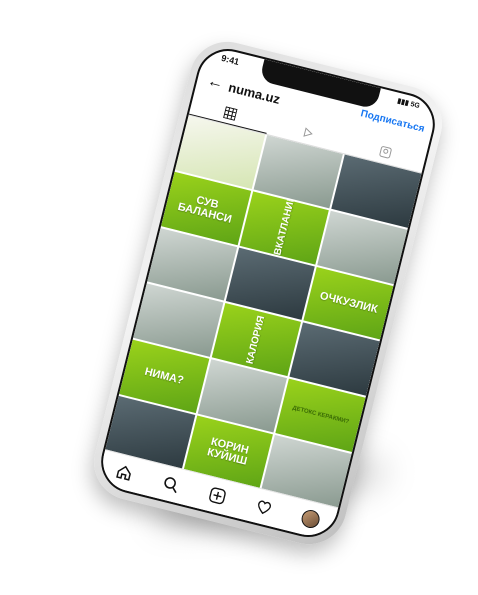 The height and width of the screenshot is (595, 478). I want to click on post-caption-text: КАЛОРИЯ, so click(256, 340).